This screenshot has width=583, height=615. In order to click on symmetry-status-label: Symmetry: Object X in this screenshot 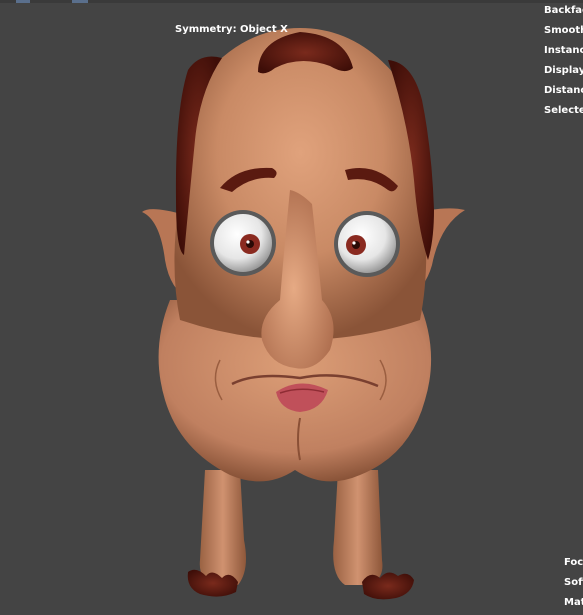, I will do `click(231, 29)`.